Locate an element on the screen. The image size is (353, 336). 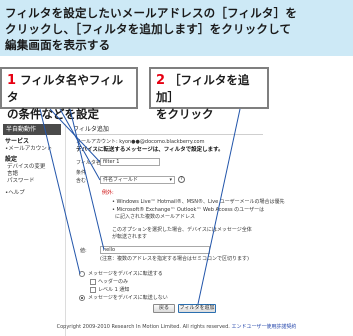
sidebar-title: 半自動動作 is located at coordinates (32, 129).